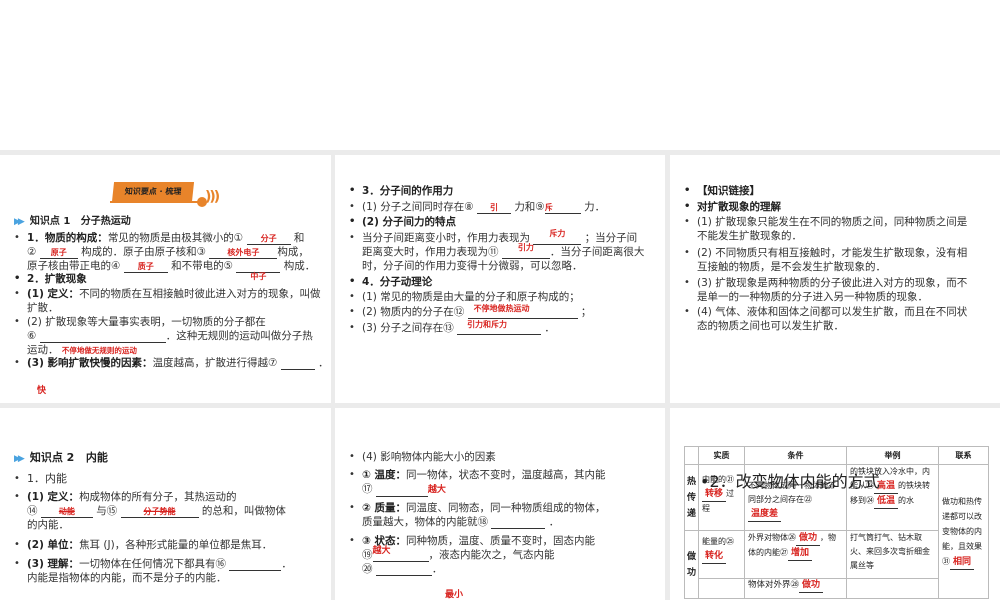 The width and height of the screenshot is (1000, 600). I want to click on bullet-factors: (3) 影响扩散快慢的因素：温度越高，扩散进行得越⑦ ．, so click(171, 363).